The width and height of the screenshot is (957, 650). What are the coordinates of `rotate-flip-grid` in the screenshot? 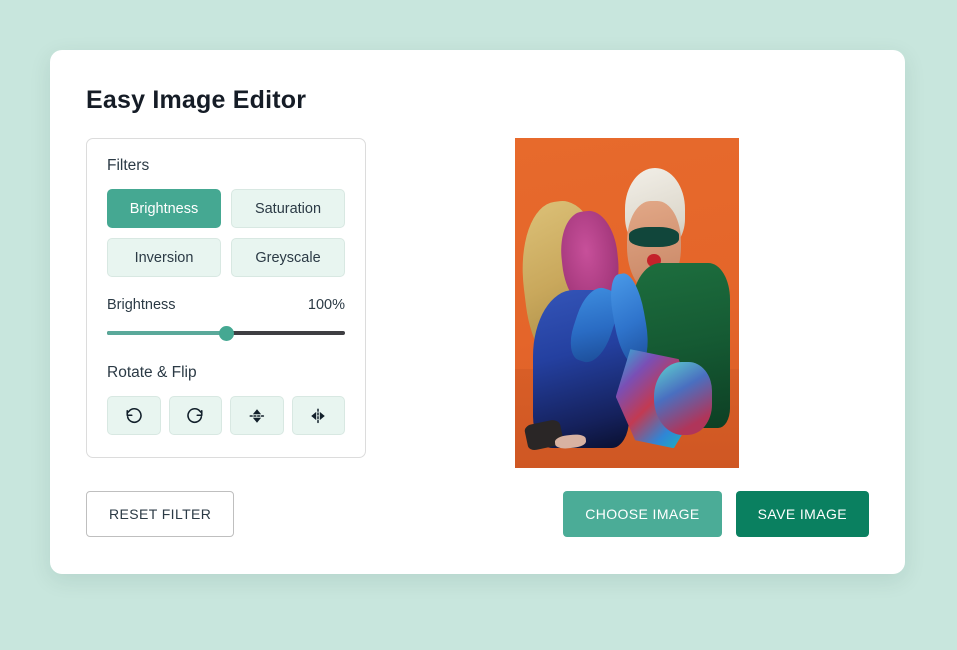 It's located at (226, 415).